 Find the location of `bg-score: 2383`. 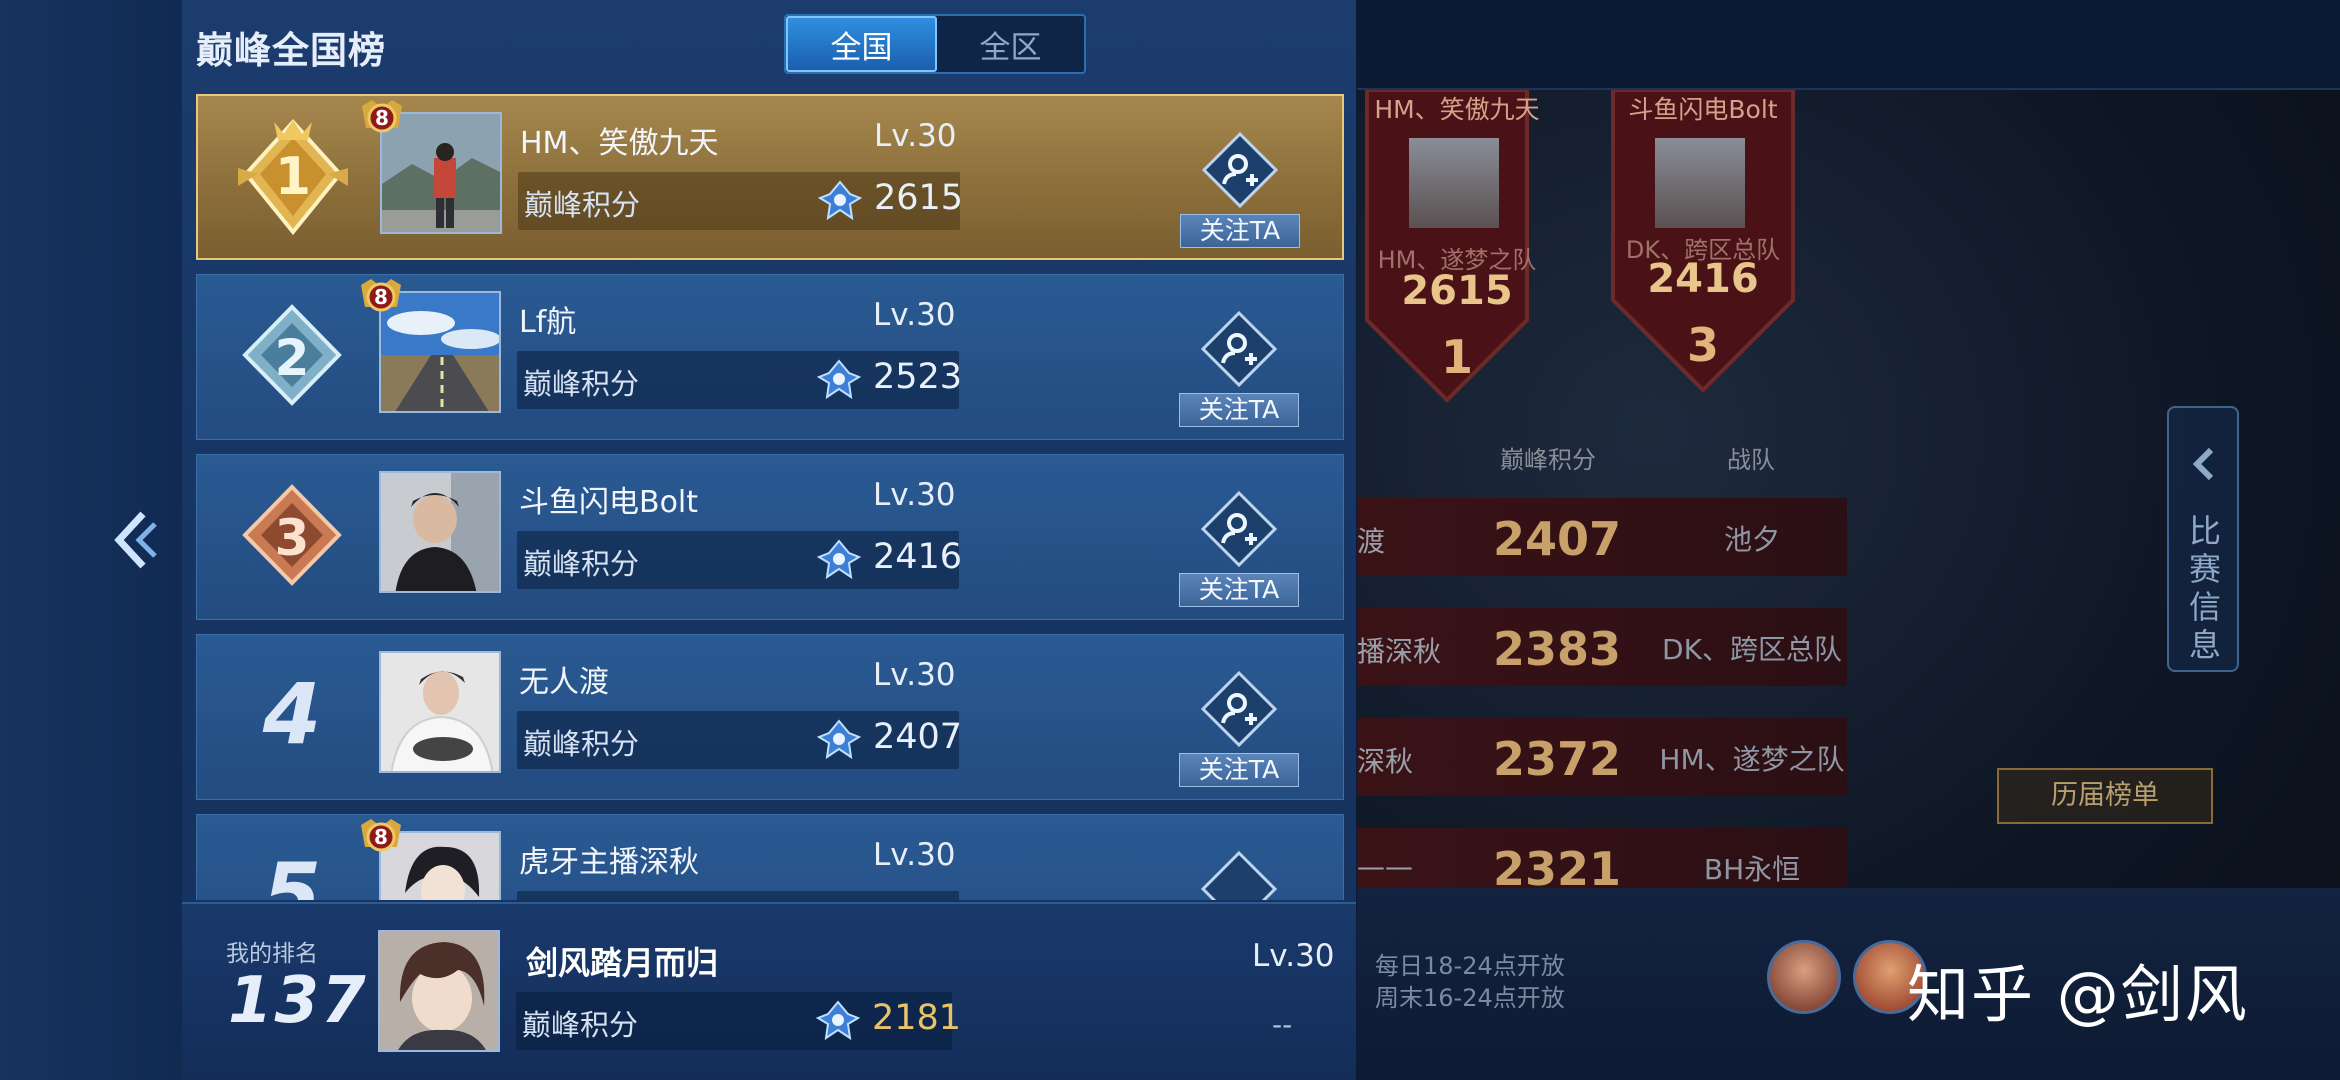

bg-score: 2383 is located at coordinates (1557, 649).